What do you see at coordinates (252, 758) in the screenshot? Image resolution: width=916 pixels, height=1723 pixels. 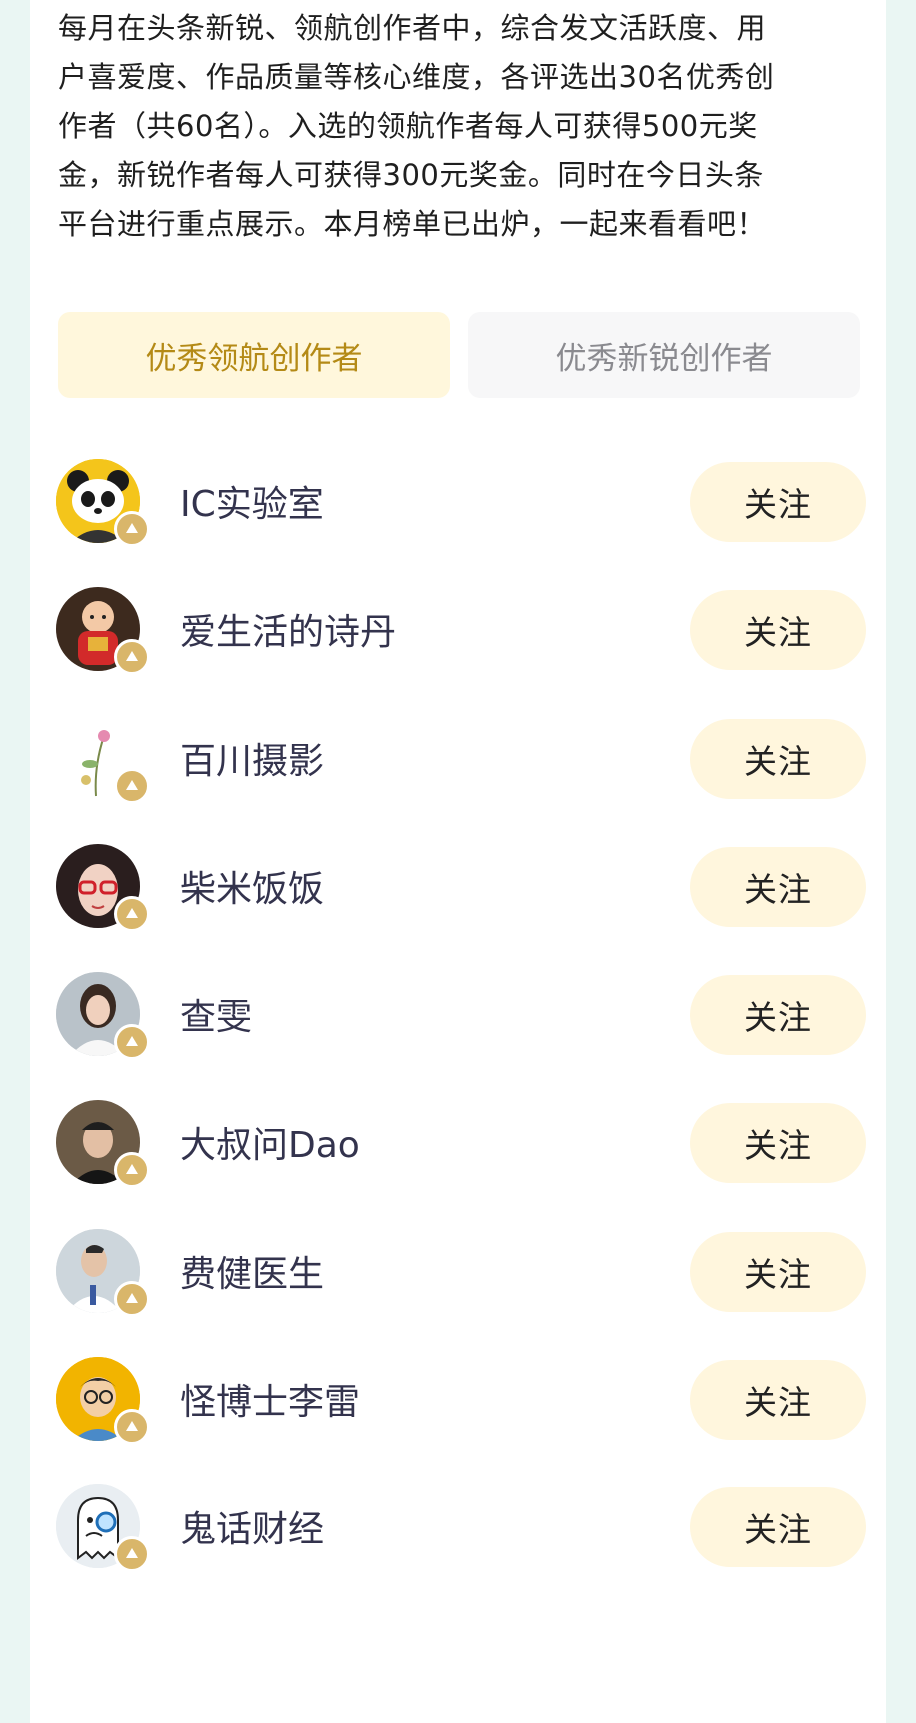 I see `creator-name: 百川摄影` at bounding box center [252, 758].